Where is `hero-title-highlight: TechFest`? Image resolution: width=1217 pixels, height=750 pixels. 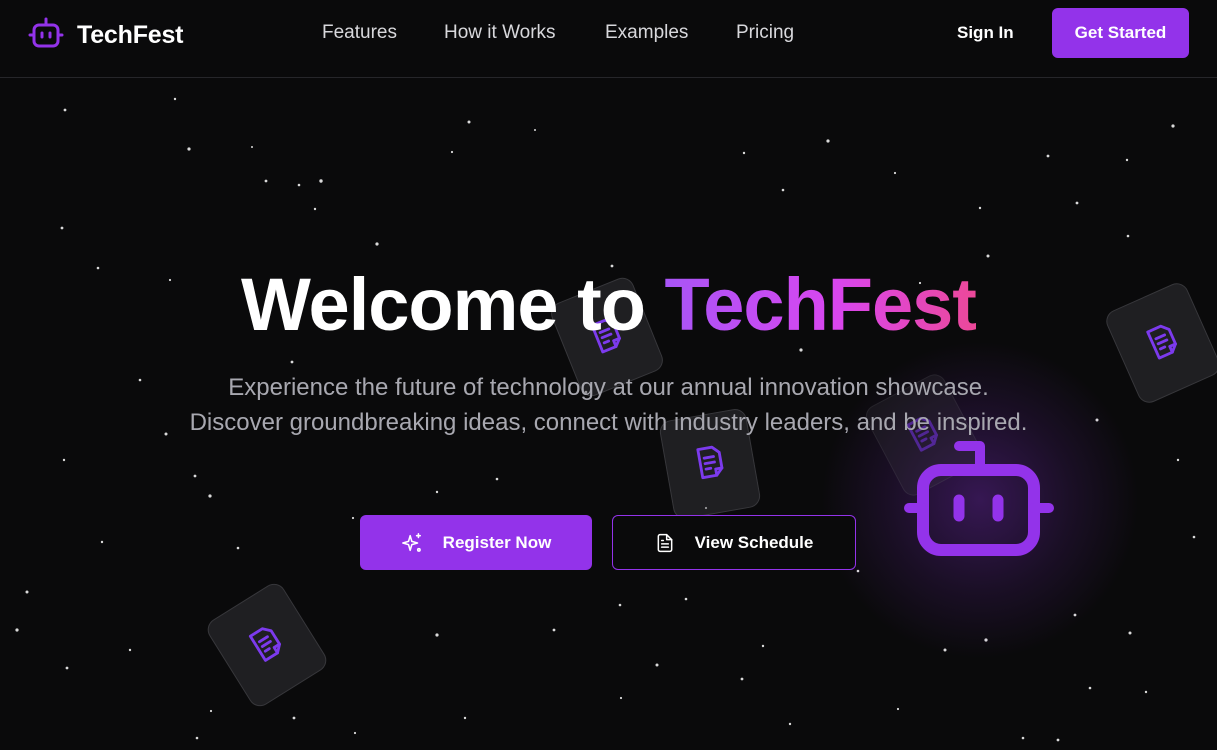 hero-title-highlight: TechFest is located at coordinates (820, 304).